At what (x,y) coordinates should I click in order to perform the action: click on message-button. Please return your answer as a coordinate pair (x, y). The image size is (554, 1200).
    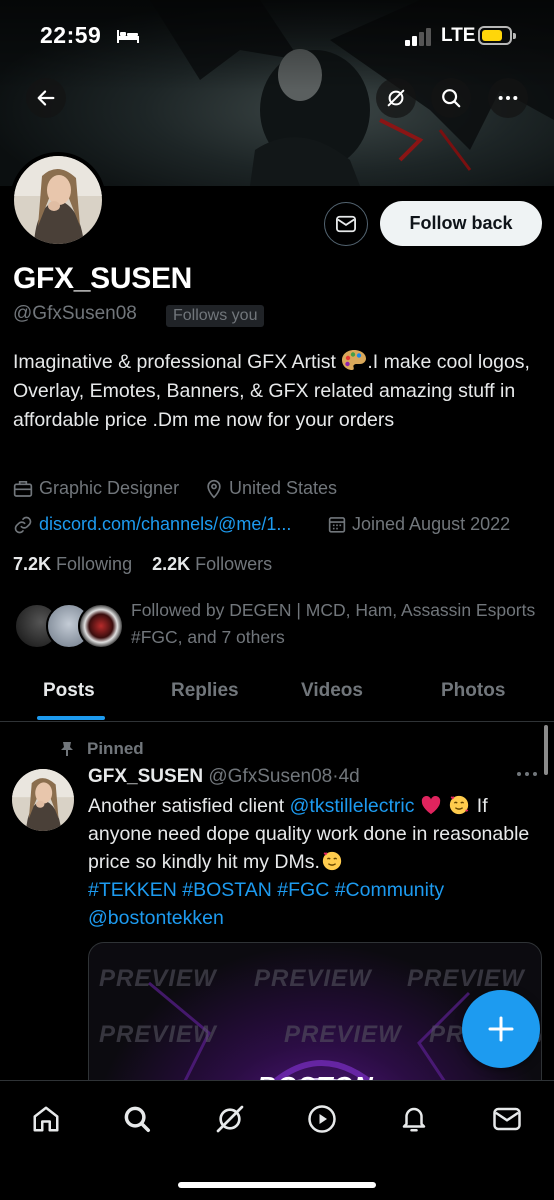
    Looking at the image, I should click on (346, 224).